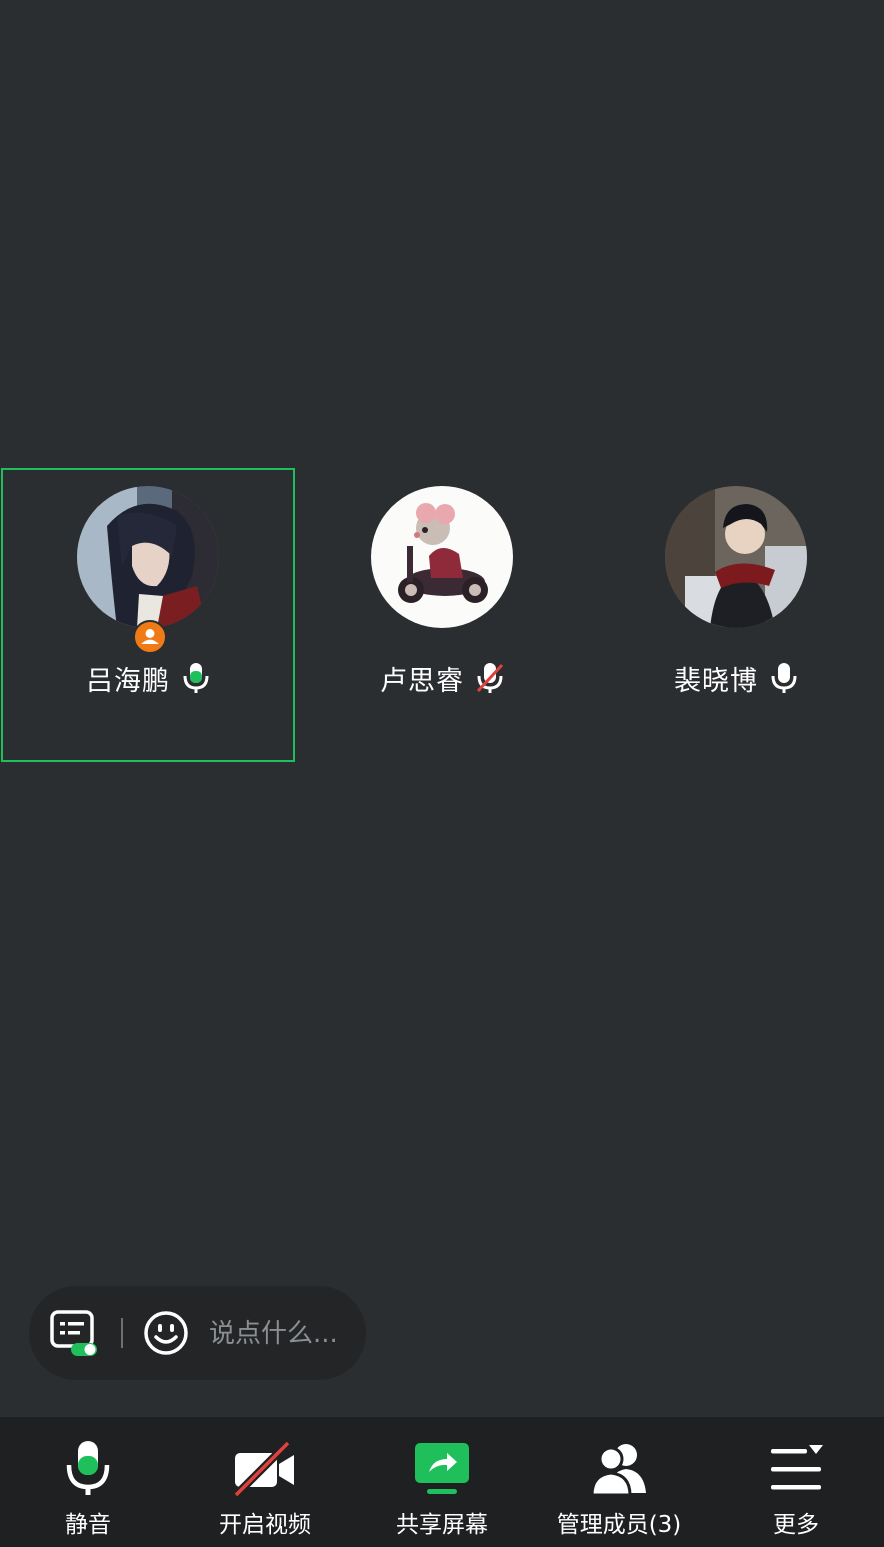 The height and width of the screenshot is (1547, 884). Describe the element at coordinates (442, 1469) in the screenshot. I see `share-screen-icon` at that location.